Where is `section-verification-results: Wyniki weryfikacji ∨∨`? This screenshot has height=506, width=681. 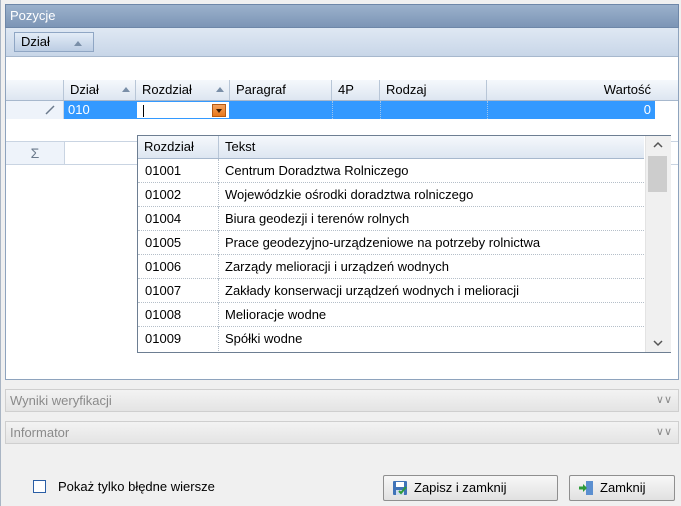 section-verification-results: Wyniki weryfikacji ∨∨ is located at coordinates (342, 400).